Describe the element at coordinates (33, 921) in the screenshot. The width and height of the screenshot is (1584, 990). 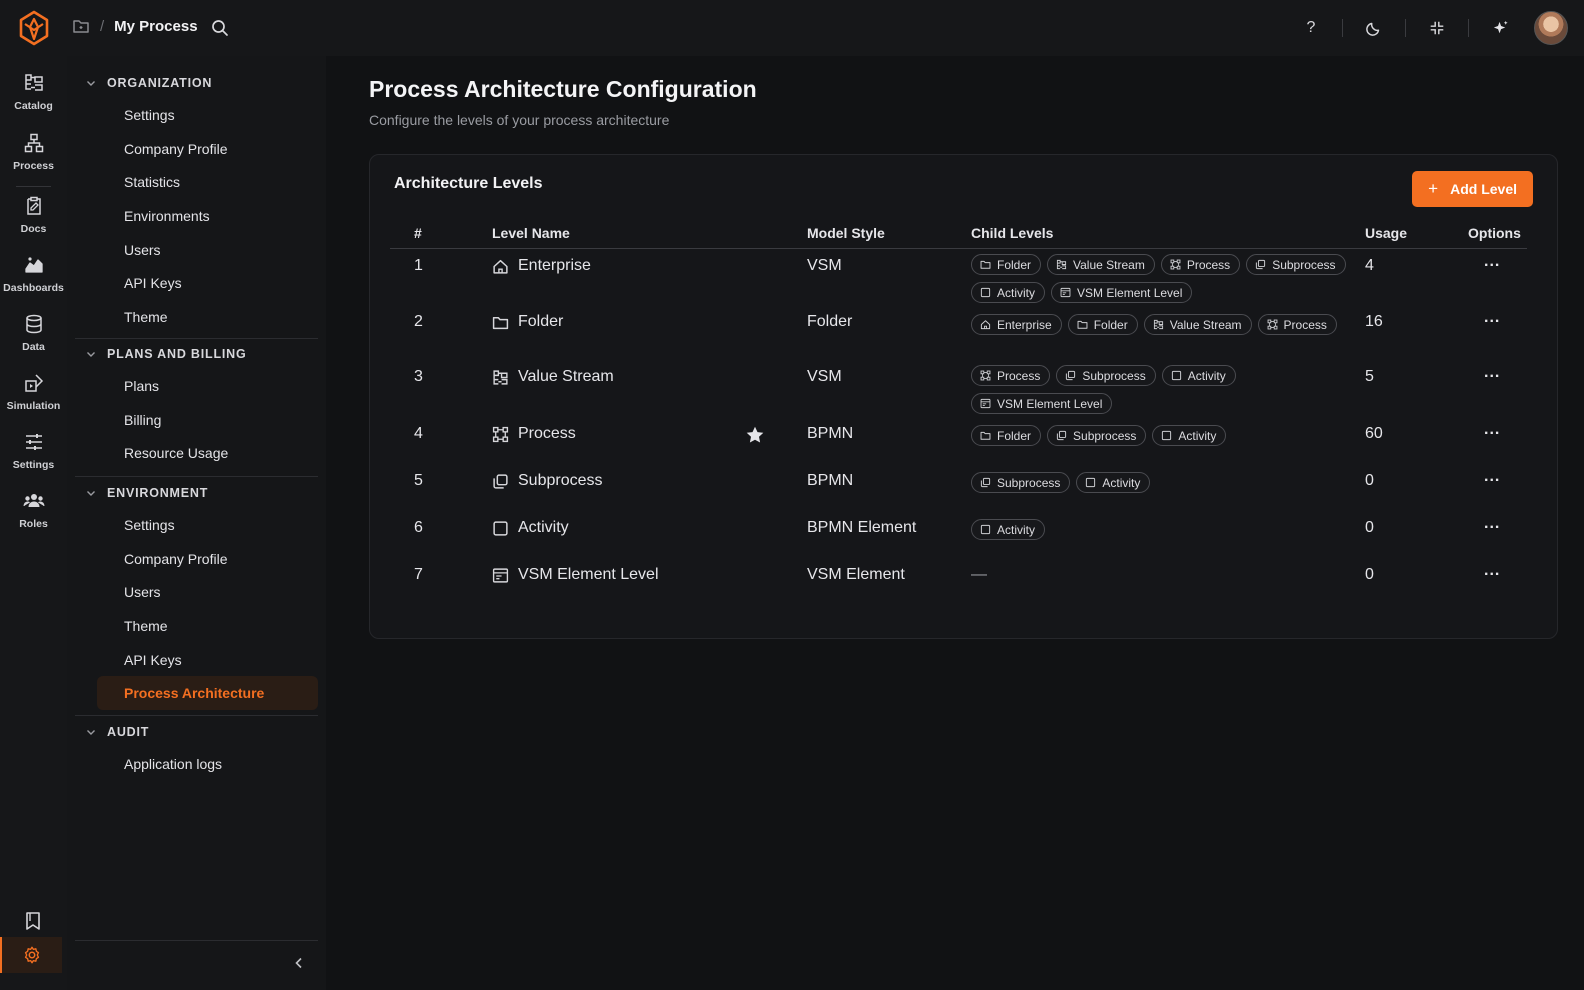
I see `bookmark-icon` at that location.